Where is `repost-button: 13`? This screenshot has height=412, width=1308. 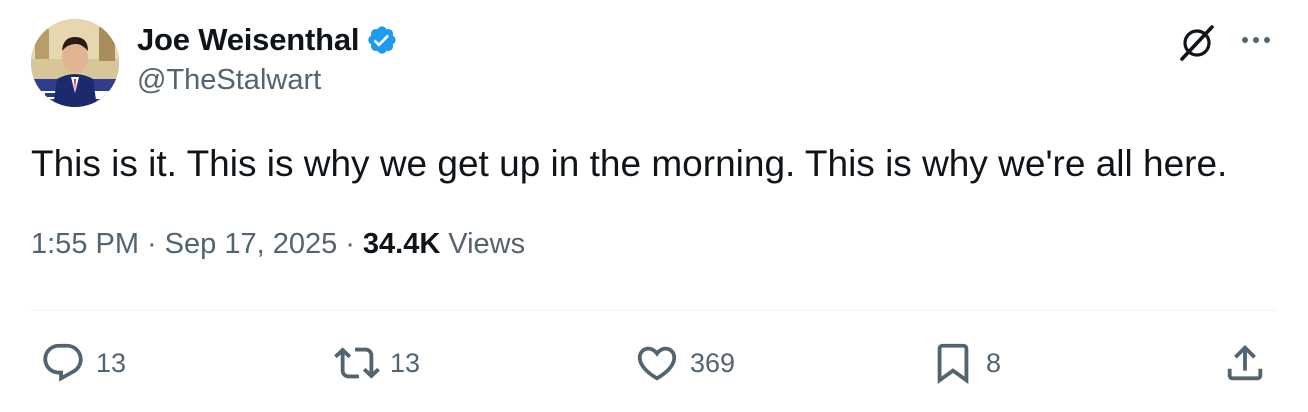
repost-button: 13 is located at coordinates (377, 363).